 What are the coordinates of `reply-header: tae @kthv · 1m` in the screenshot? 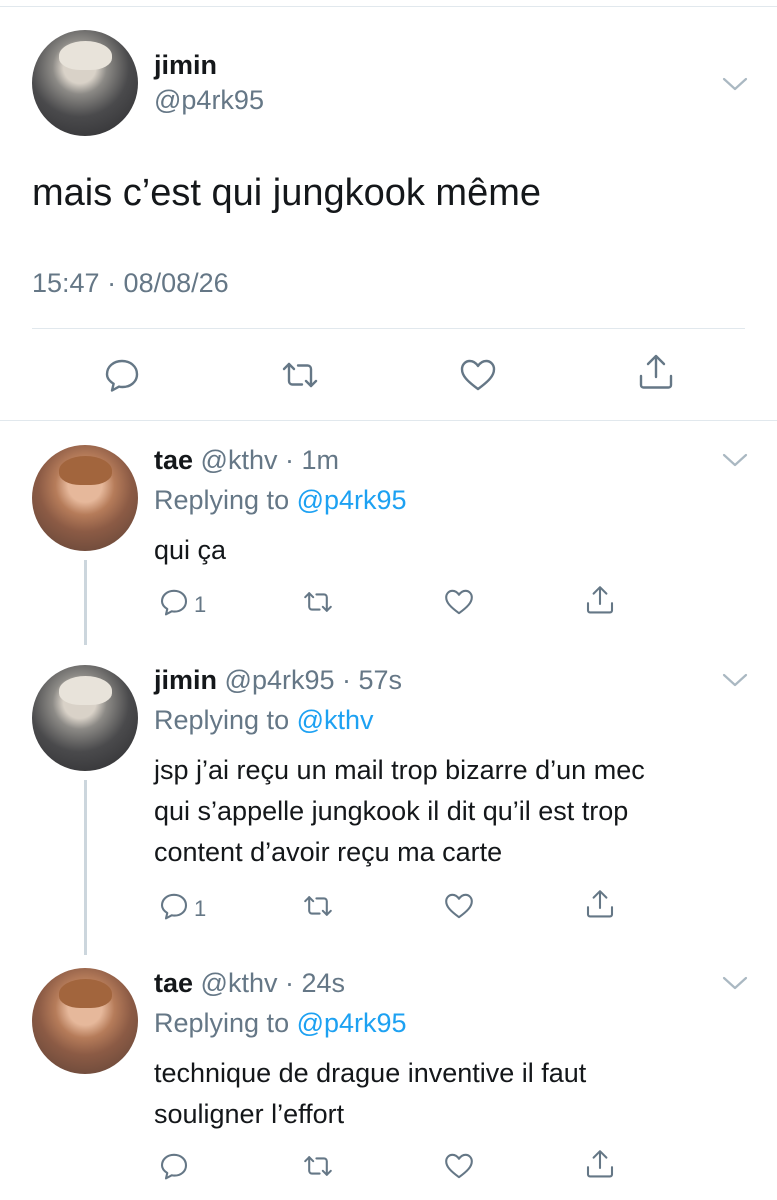 It's located at (246, 460).